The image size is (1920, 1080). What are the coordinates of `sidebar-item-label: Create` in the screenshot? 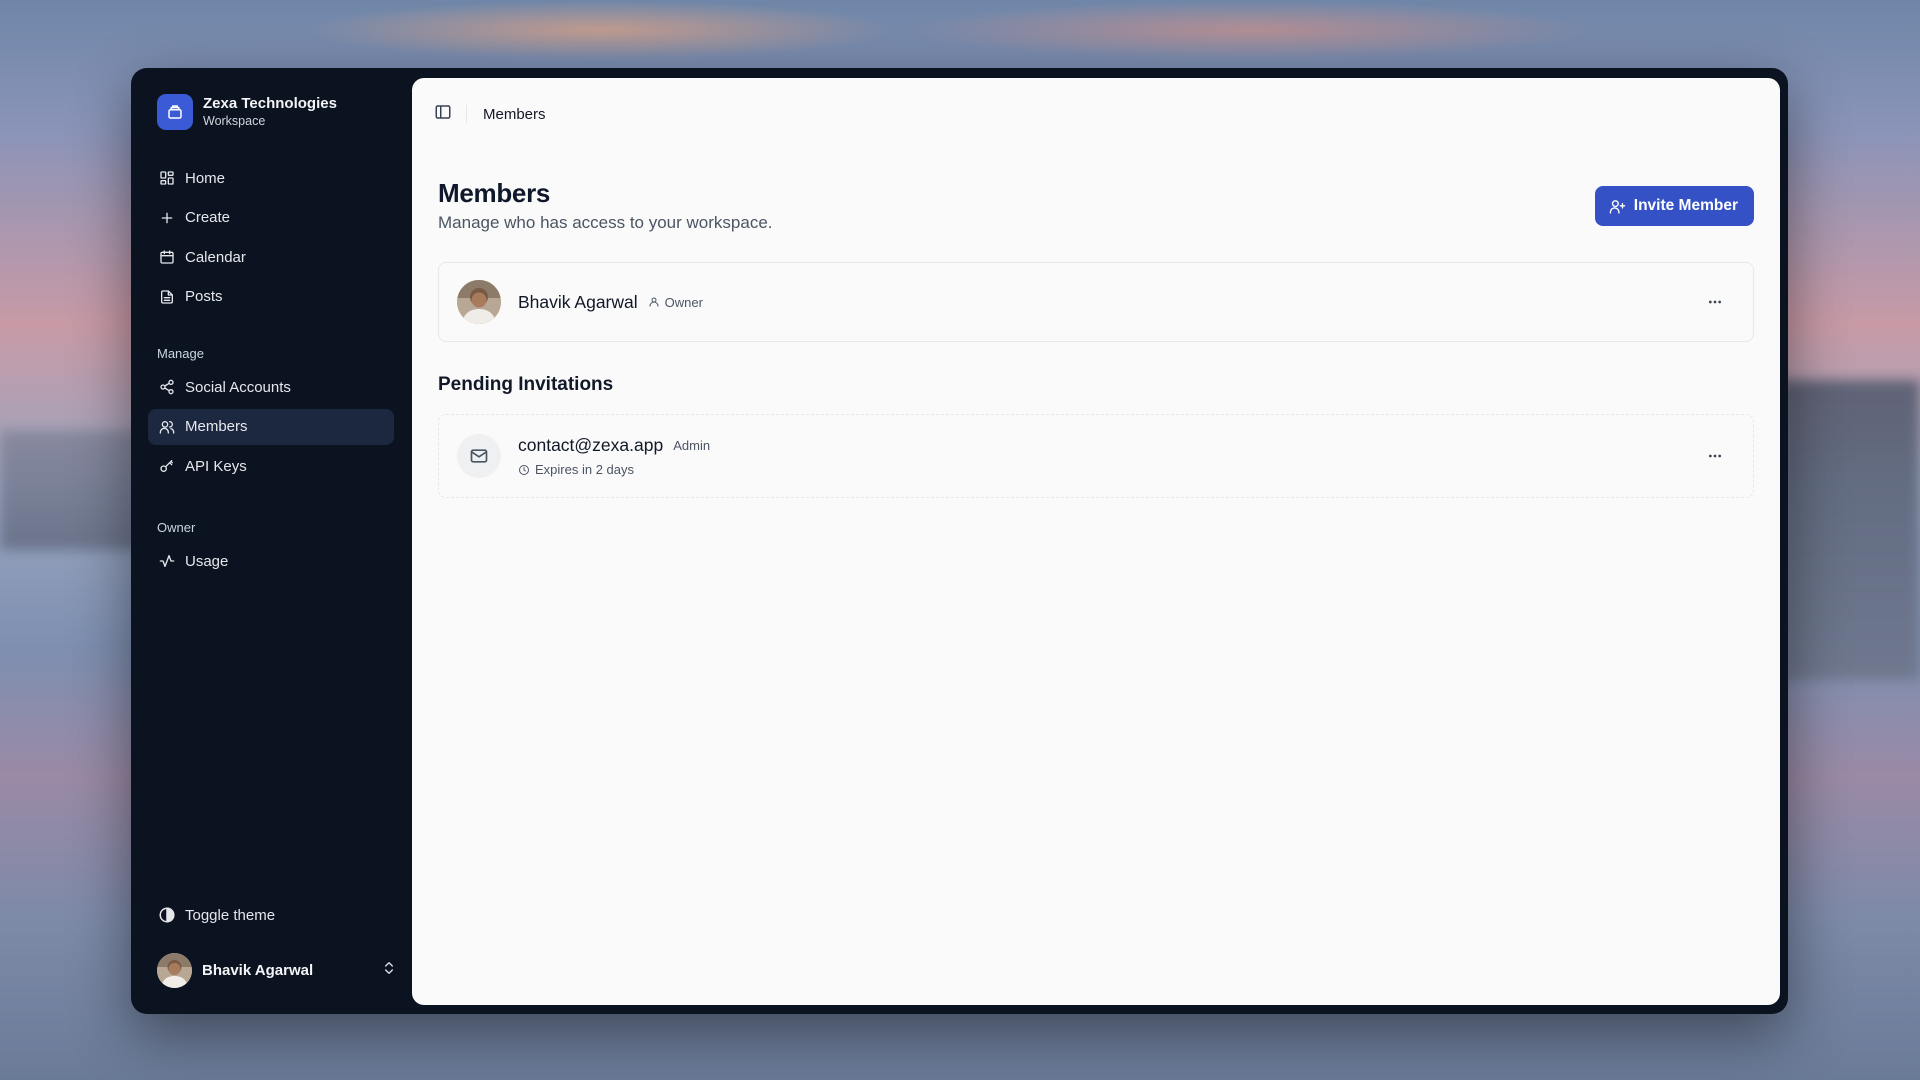 It's located at (208, 217).